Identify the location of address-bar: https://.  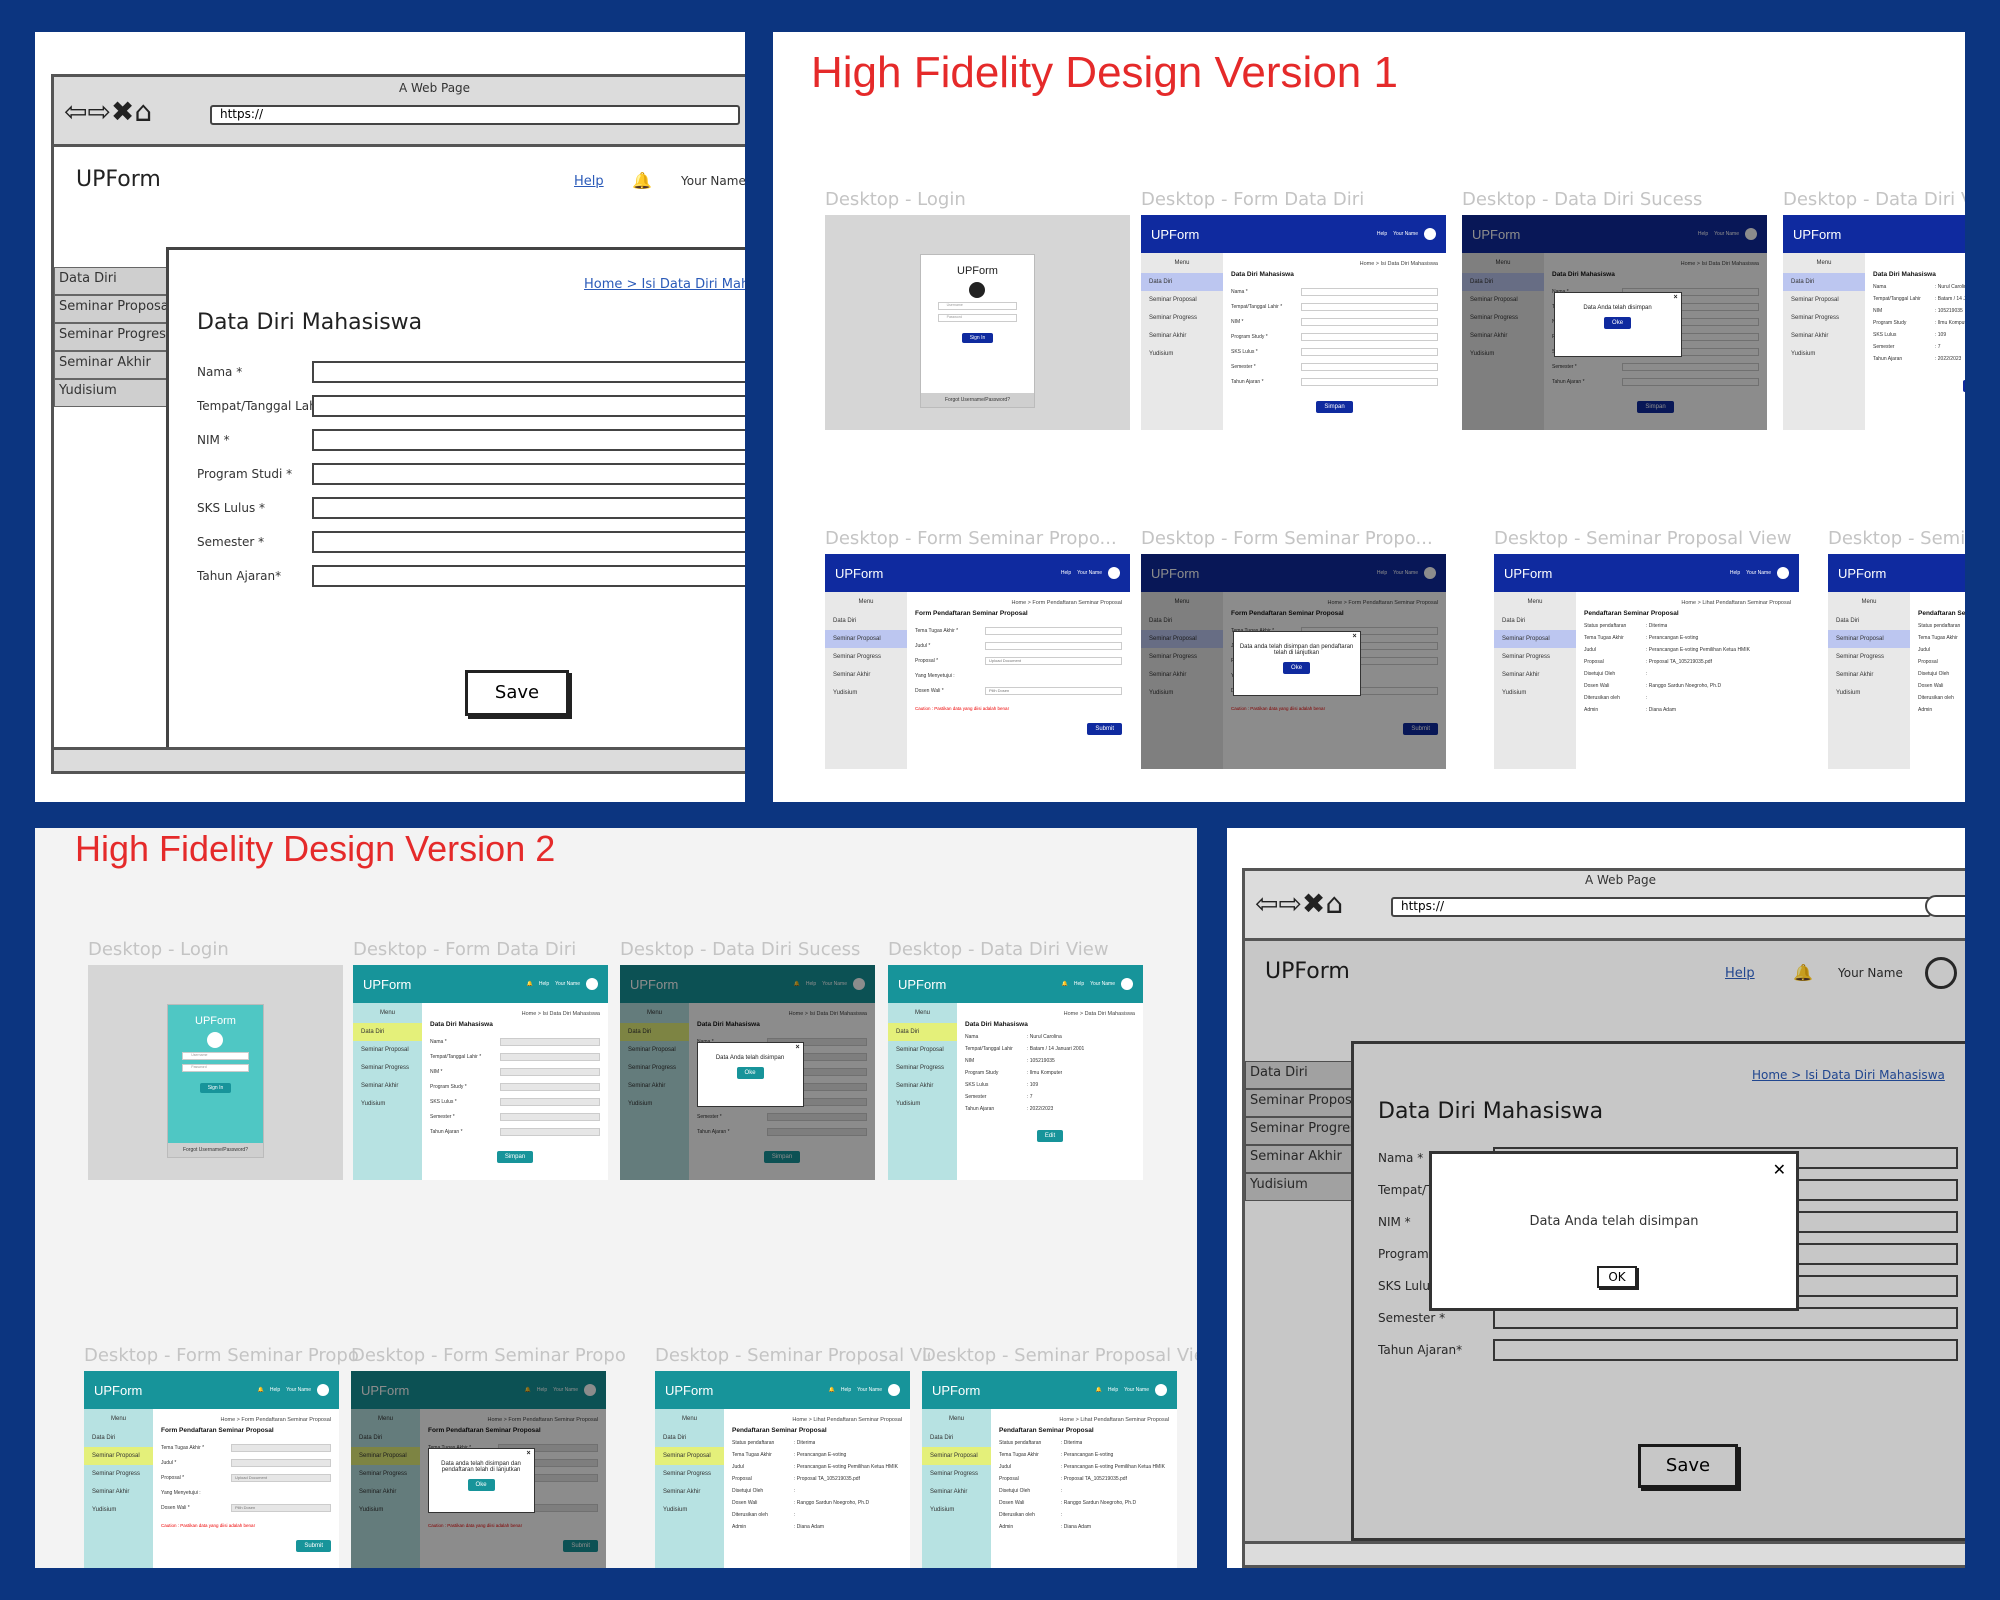
(475, 115).